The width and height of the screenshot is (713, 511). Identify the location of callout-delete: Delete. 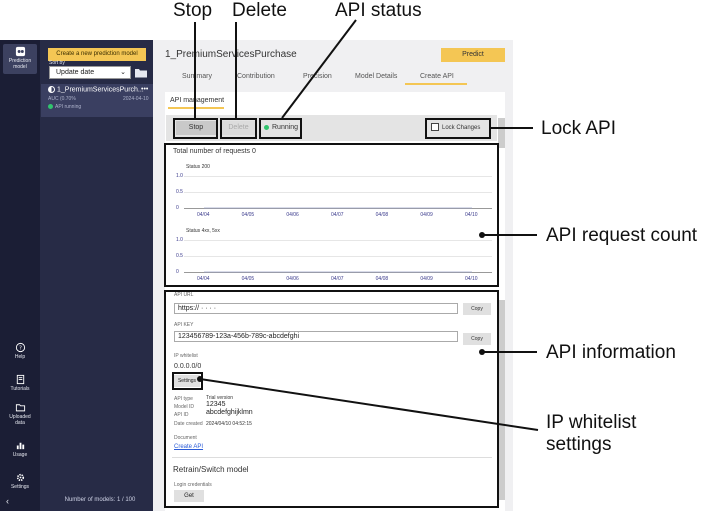
(259, 10).